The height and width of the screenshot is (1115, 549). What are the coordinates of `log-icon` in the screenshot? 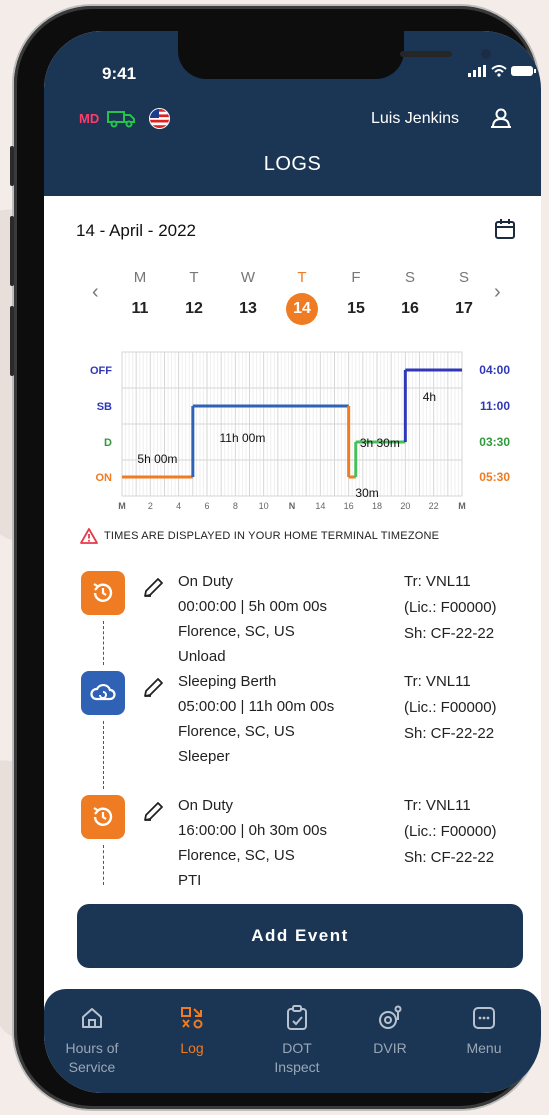 It's located at (192, 1018).